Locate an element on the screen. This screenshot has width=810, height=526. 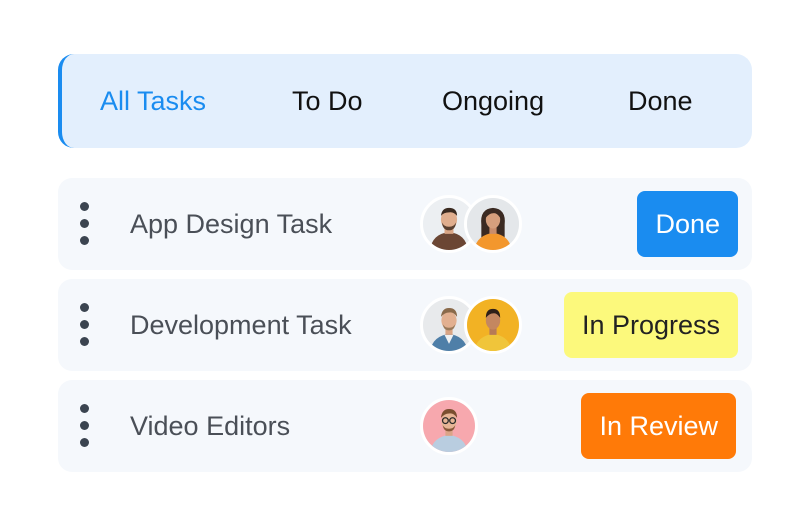
status-badge: In Progress is located at coordinates (650, 325).